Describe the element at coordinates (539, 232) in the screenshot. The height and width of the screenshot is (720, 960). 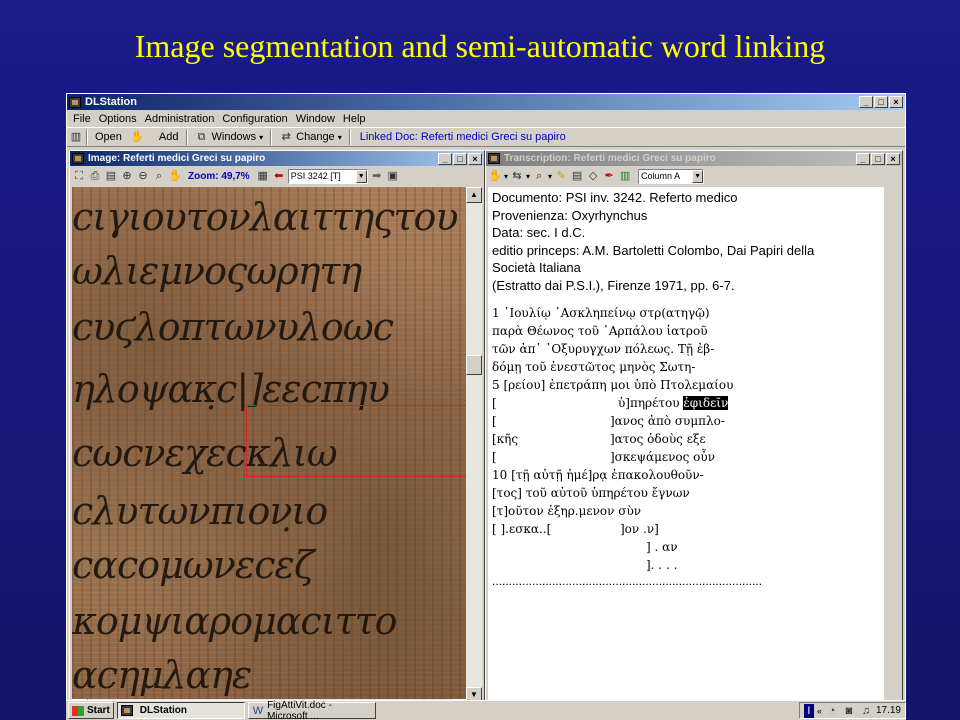
I see `doc-header-line: Data: sec. I d.C.` at that location.